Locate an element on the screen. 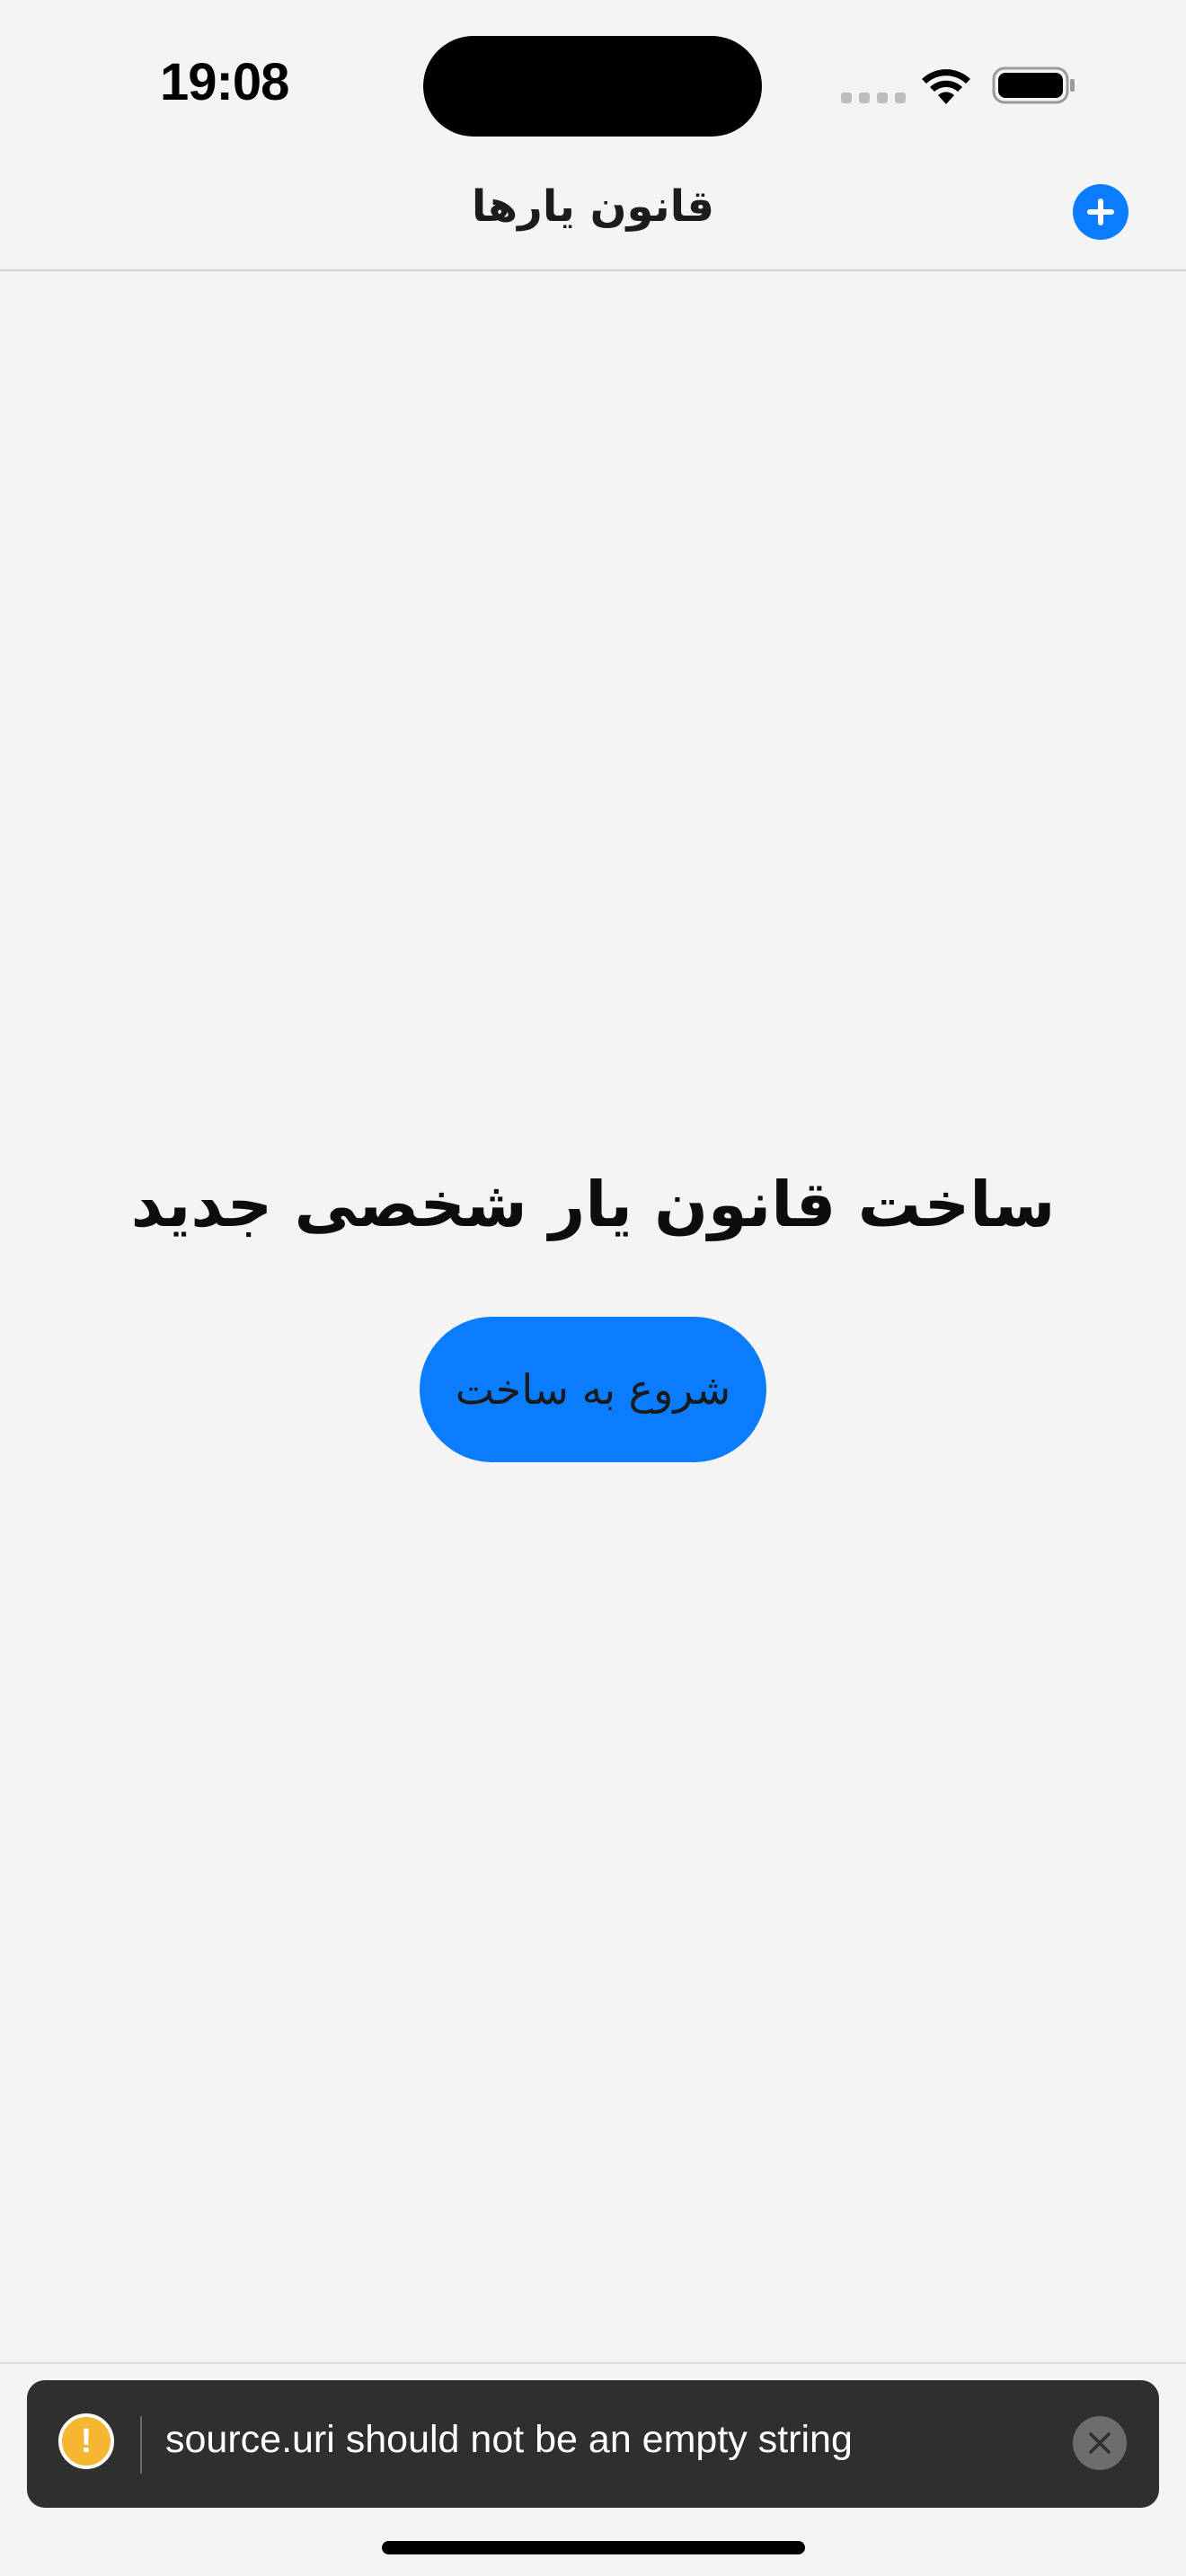  nav-header: قانون یارها is located at coordinates (593, 216).